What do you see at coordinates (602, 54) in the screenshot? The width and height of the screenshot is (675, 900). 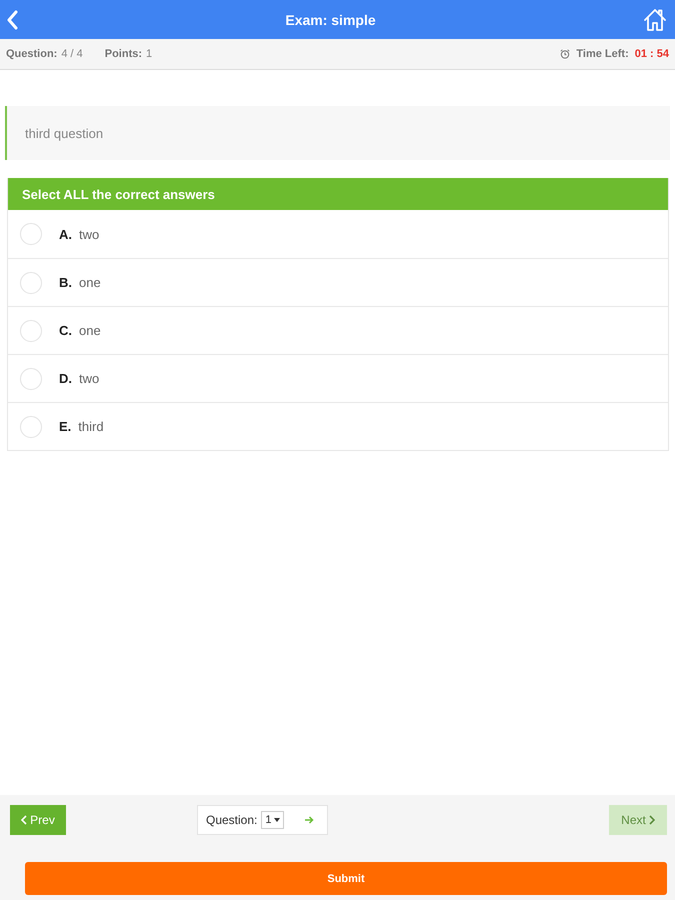 I see `time-left-label: Time Left:` at bounding box center [602, 54].